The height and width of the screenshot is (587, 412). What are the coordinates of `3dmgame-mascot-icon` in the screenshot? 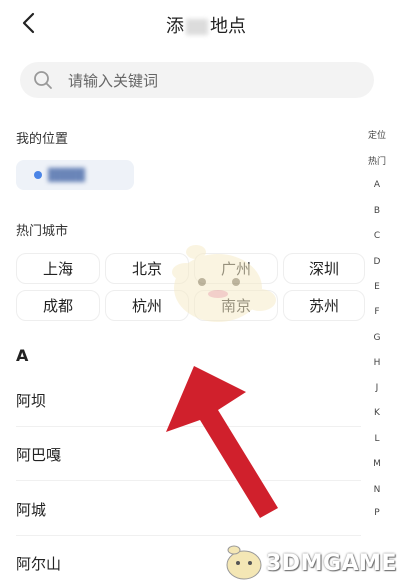 It's located at (244, 562).